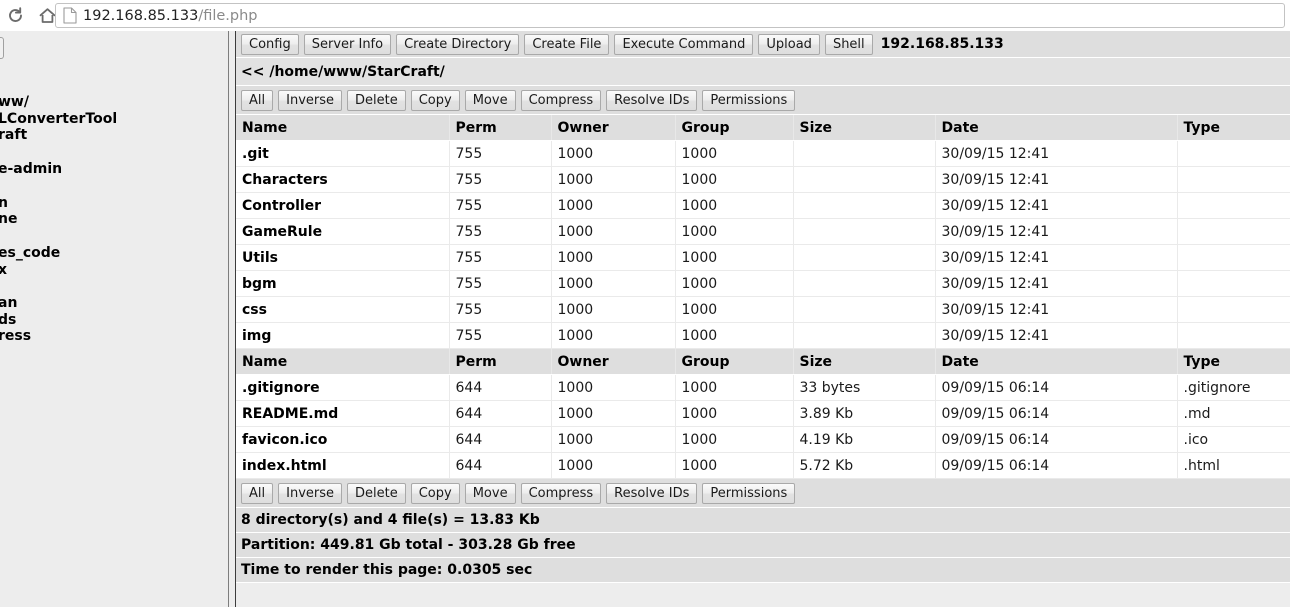 Image resolution: width=1290 pixels, height=607 pixels. What do you see at coordinates (864, 387) in the screenshot?
I see `cell-size: 33 bytes` at bounding box center [864, 387].